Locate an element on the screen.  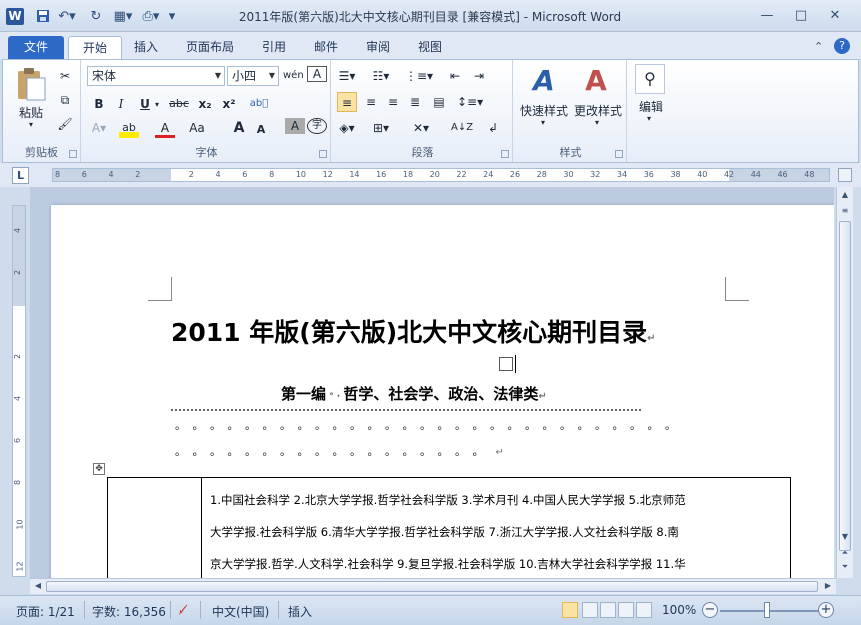
change-styles-button: 更改样式 is located at coordinates (598, 110).